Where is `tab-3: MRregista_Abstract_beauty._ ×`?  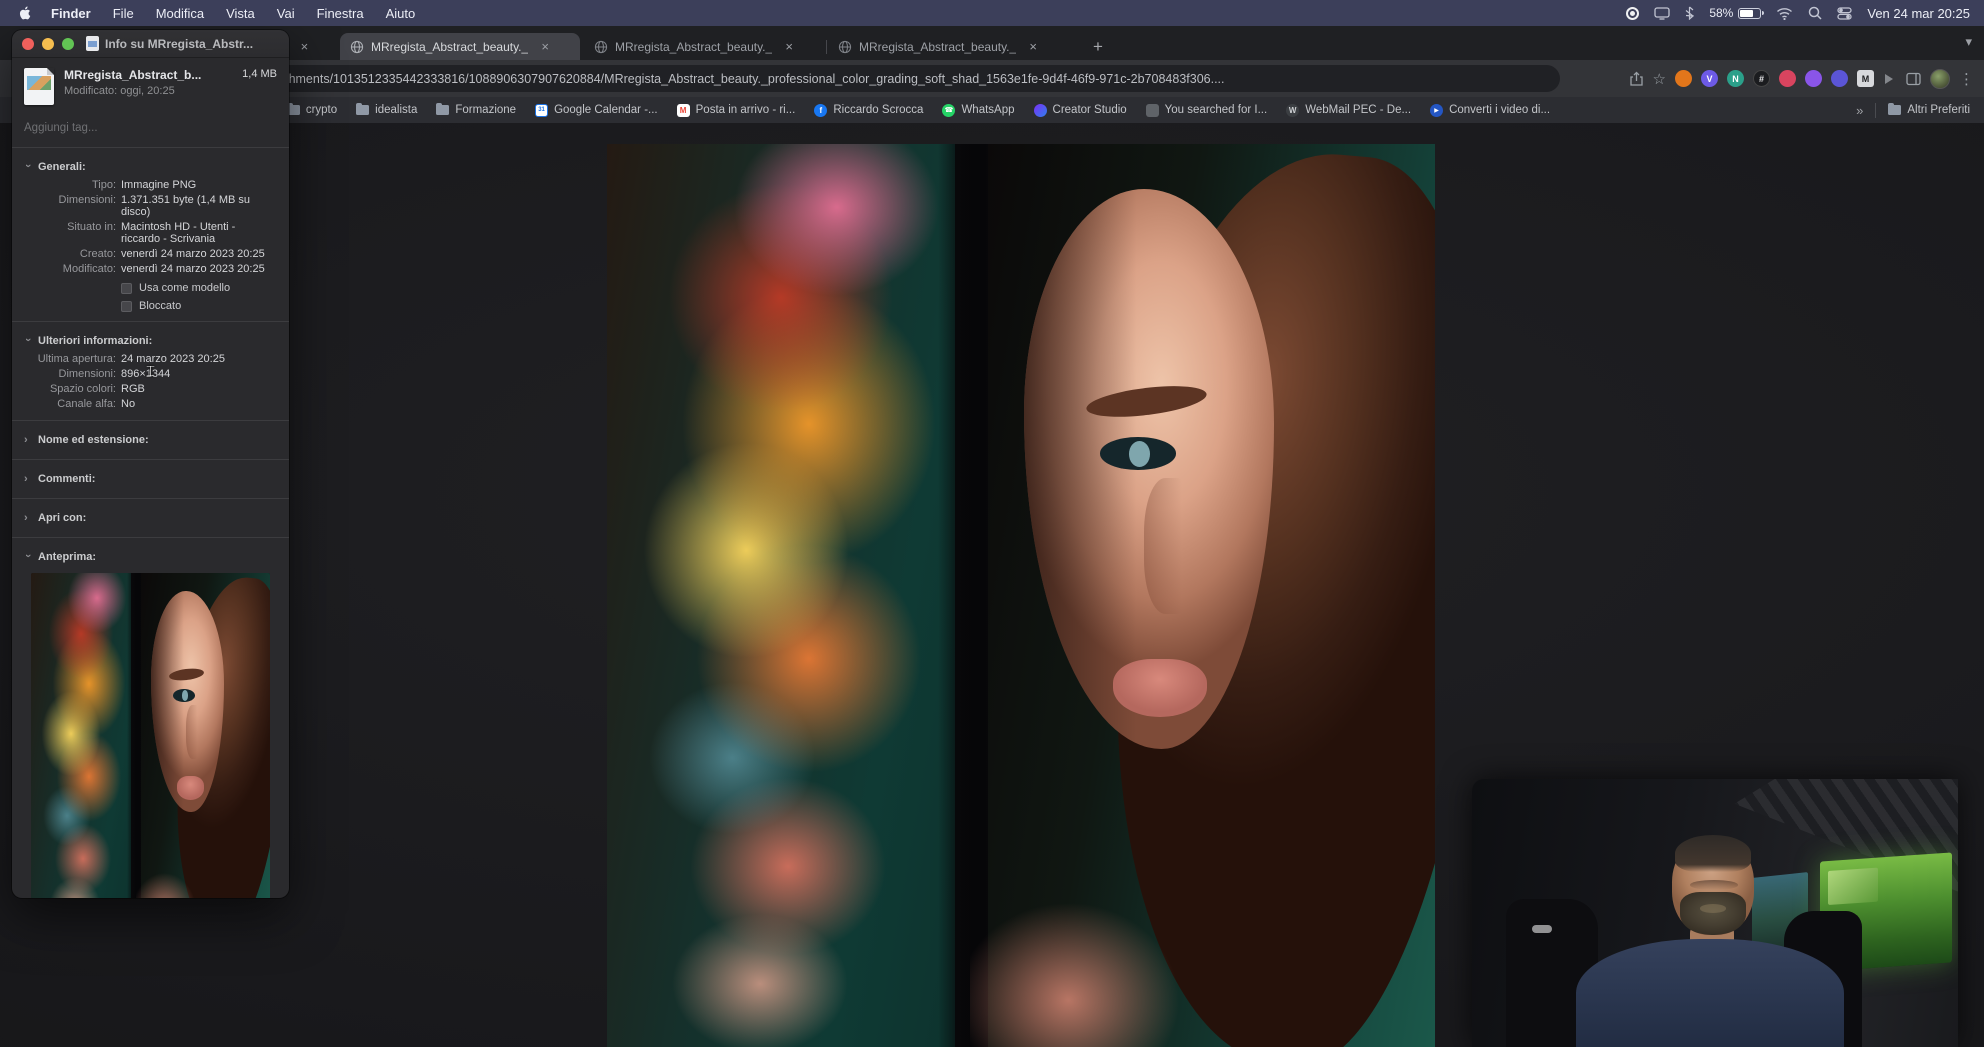 tab-3: MRregista_Abstract_beauty._ × is located at coordinates (948, 46).